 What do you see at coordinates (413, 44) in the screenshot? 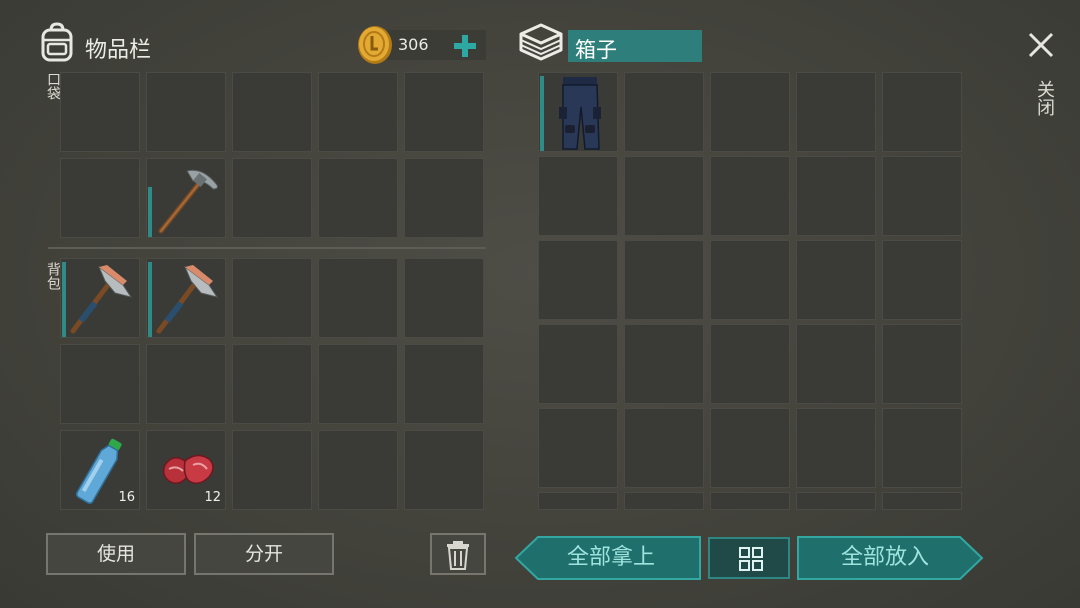
I see `coin-amount: 306` at bounding box center [413, 44].